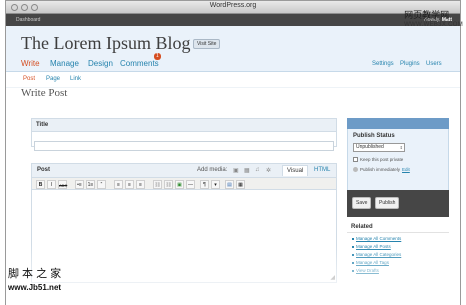 This screenshot has height=305, width=466. Describe the element at coordinates (398, 227) in the screenshot. I see `related-title: Related` at that location.